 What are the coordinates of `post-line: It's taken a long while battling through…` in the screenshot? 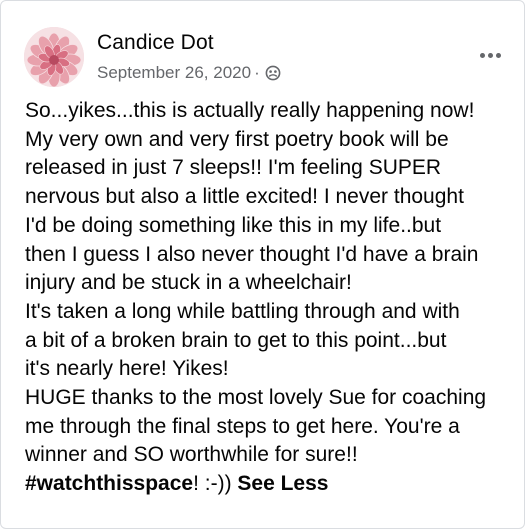 It's located at (242, 311).